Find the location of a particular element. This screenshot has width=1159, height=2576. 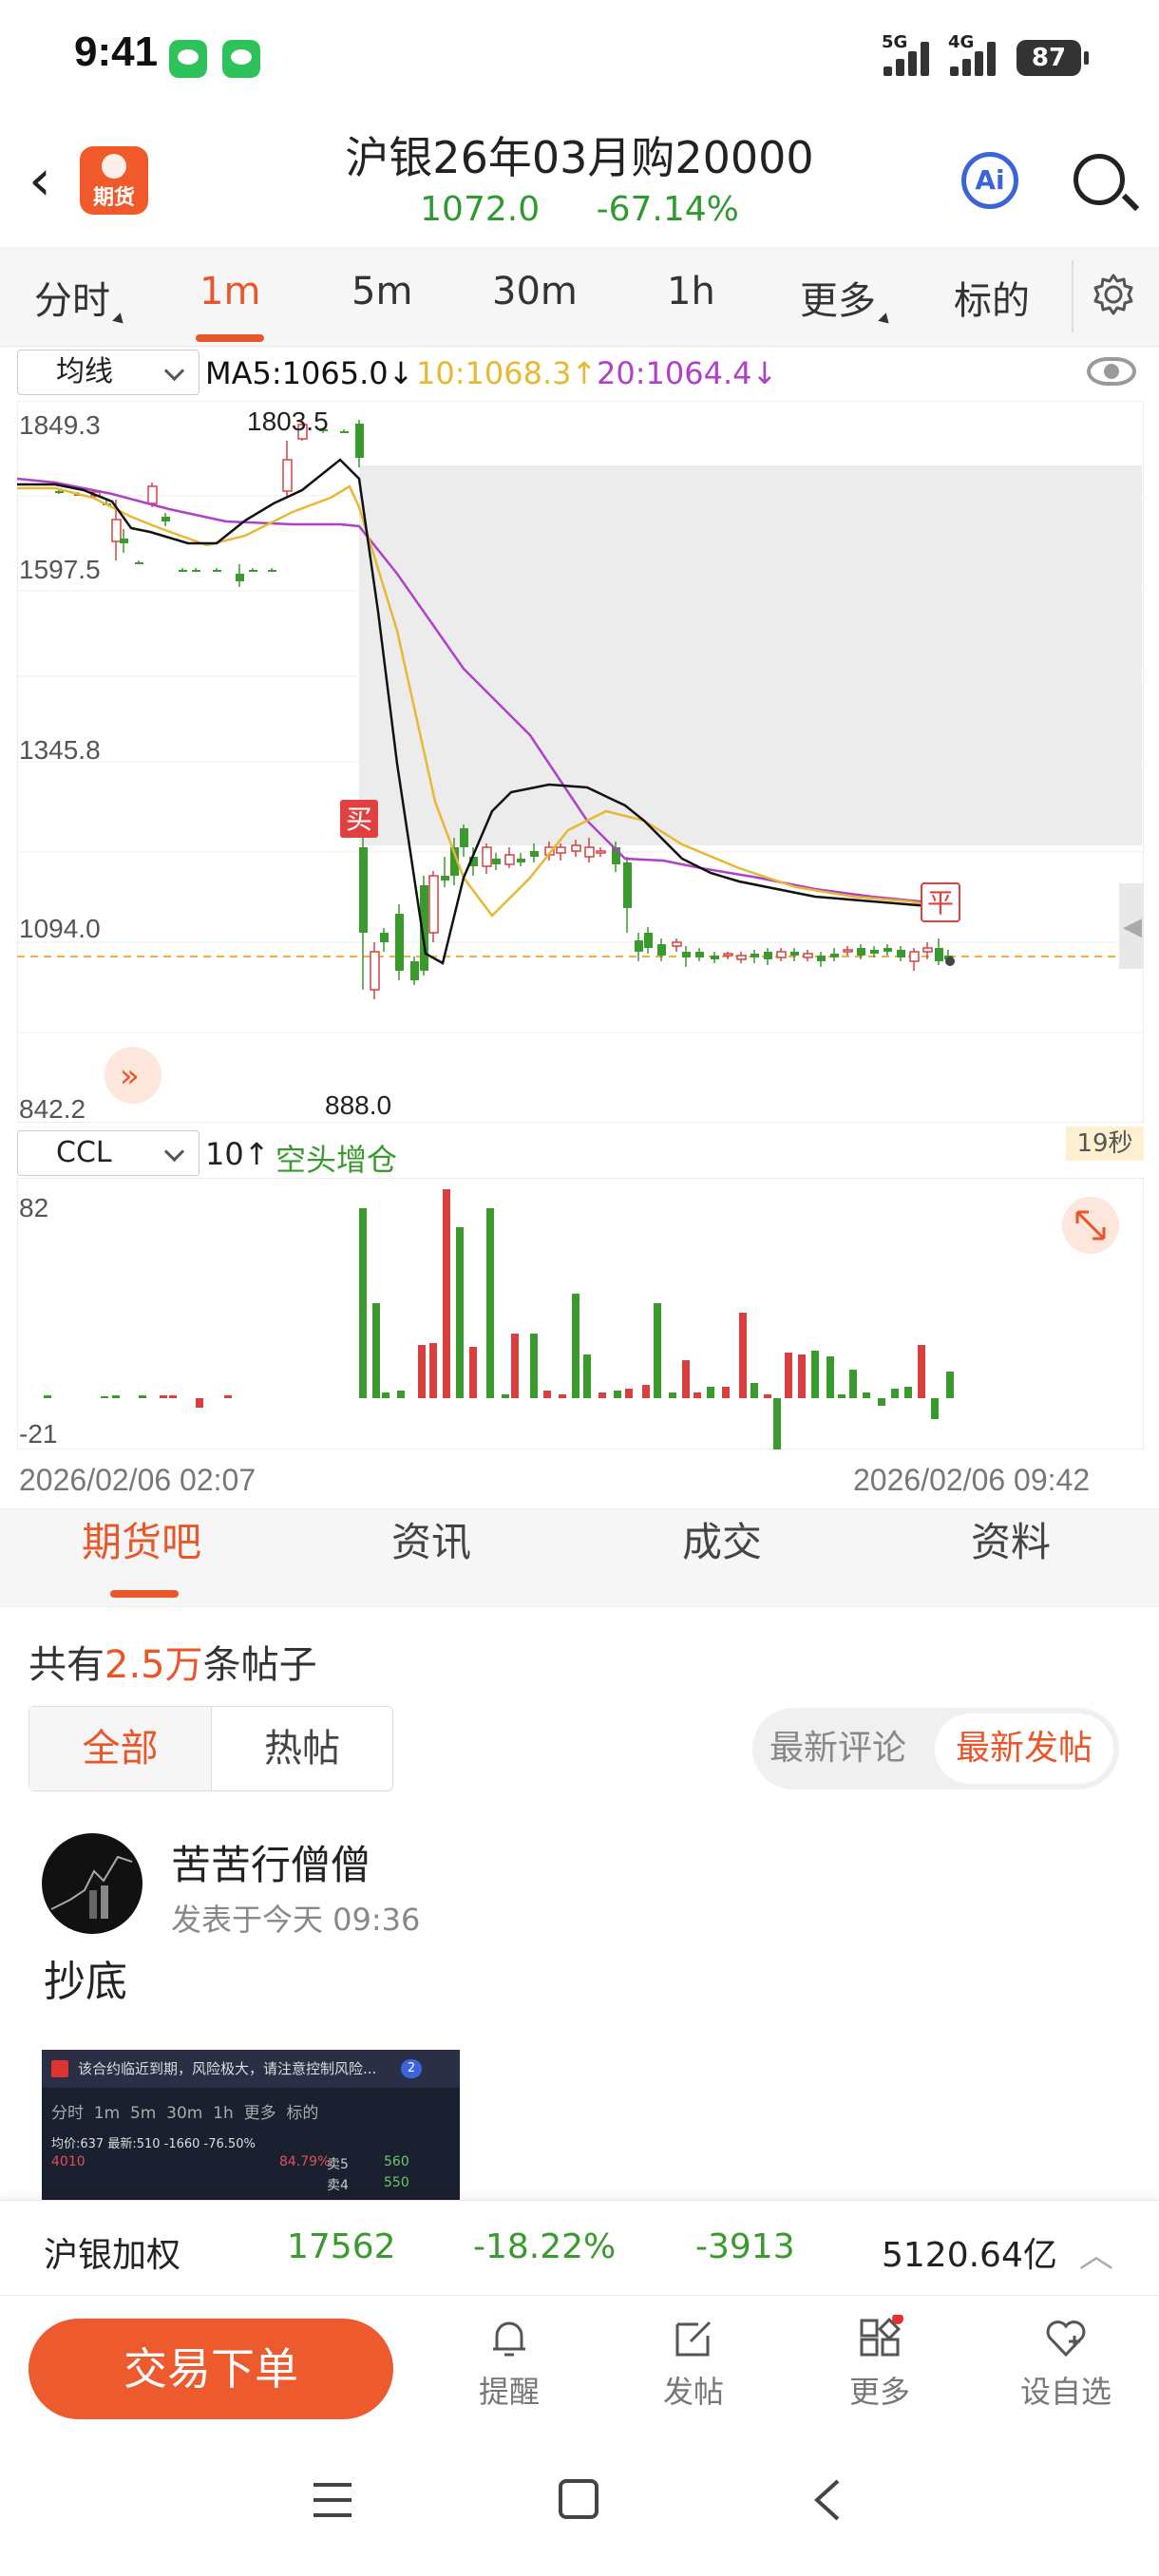

page-title: 沪银26年03月购20000 is located at coordinates (579, 157).